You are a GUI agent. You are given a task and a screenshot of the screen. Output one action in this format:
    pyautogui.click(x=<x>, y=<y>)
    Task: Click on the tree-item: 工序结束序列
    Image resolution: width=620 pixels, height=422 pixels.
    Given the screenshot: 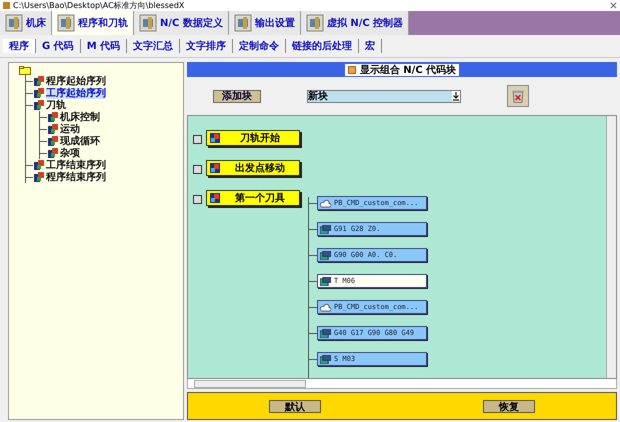 What is the action you would take?
    pyautogui.click(x=76, y=165)
    